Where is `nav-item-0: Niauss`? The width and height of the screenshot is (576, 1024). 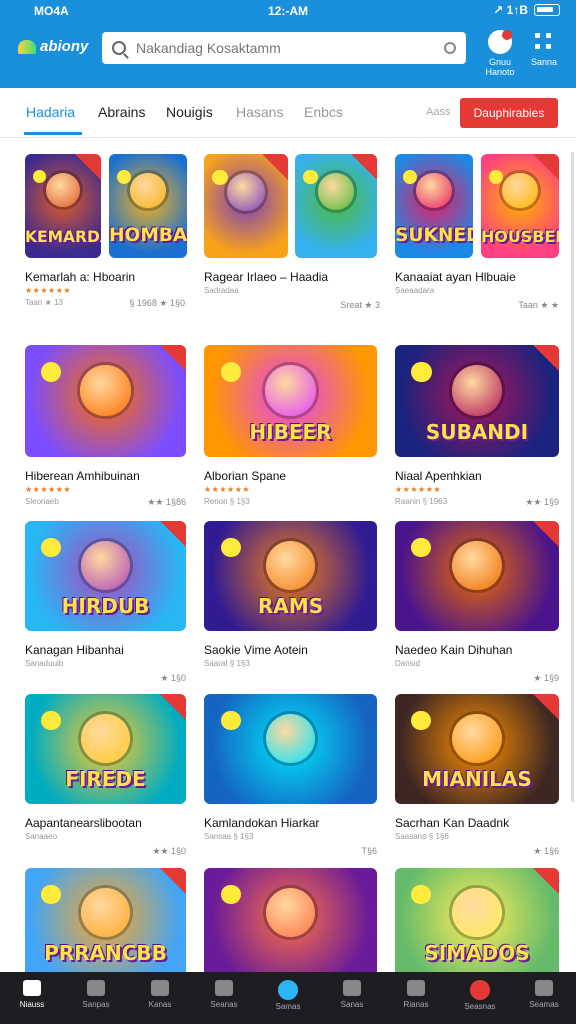 nav-item-0: Niauss is located at coordinates (32, 998).